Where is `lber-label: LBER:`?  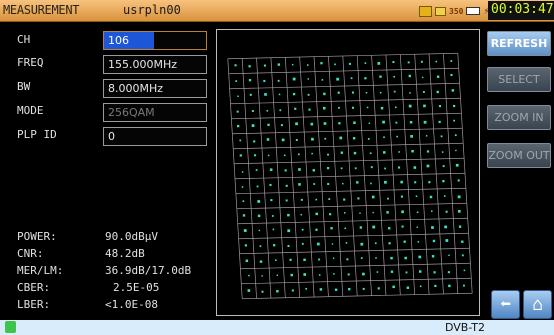
lber-label: LBER: is located at coordinates (34, 304).